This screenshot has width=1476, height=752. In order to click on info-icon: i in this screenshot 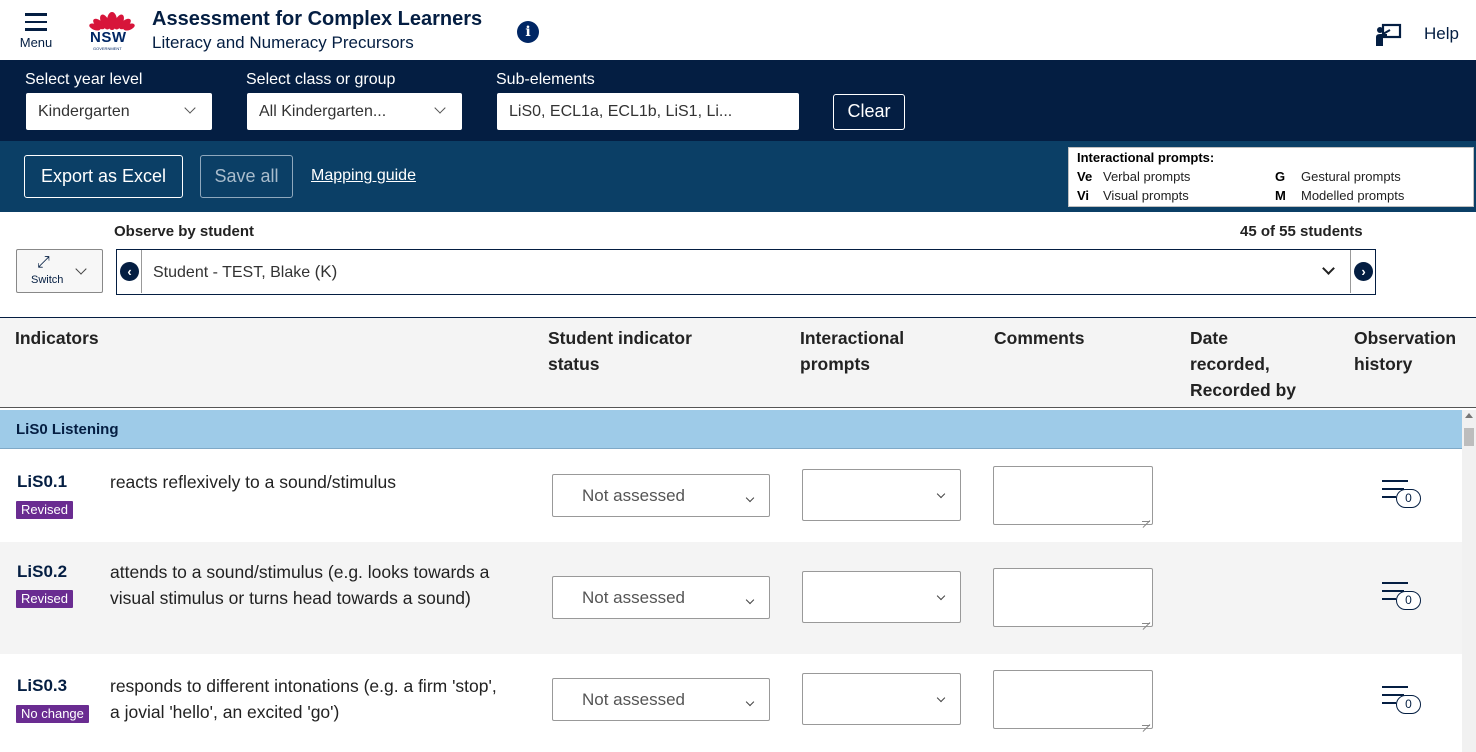, I will do `click(528, 32)`.